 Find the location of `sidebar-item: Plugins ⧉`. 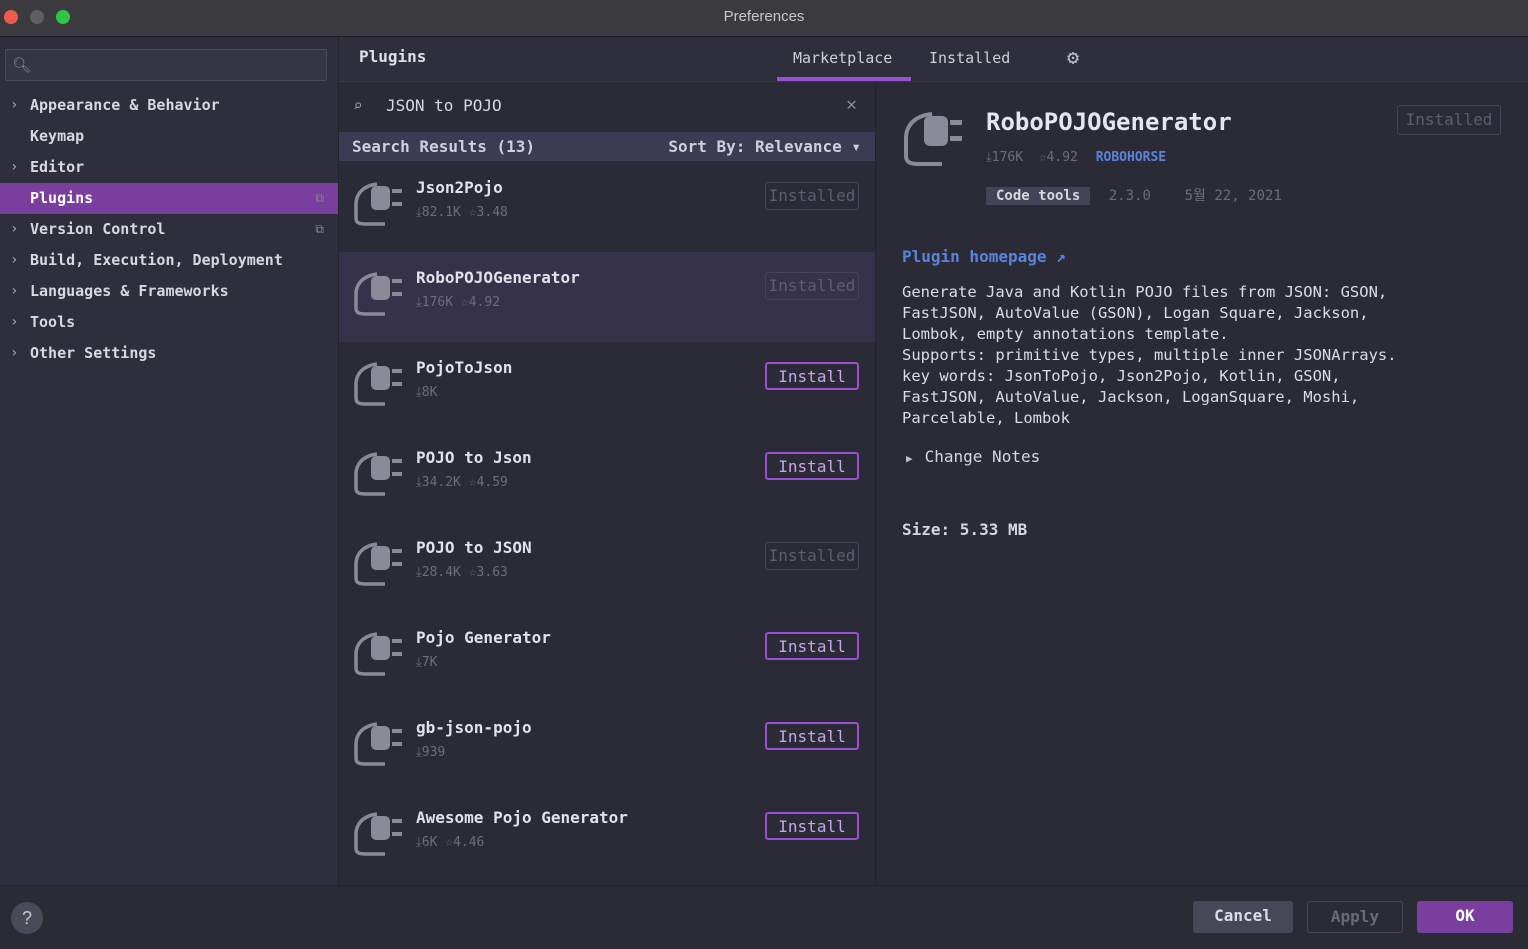

sidebar-item: Plugins ⧉ is located at coordinates (169, 198).